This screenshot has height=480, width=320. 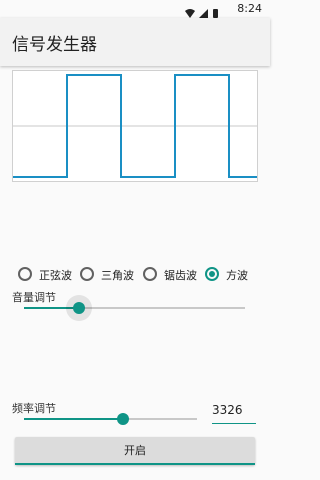 What do you see at coordinates (190, 13) in the screenshot?
I see `wifi-icon` at bounding box center [190, 13].